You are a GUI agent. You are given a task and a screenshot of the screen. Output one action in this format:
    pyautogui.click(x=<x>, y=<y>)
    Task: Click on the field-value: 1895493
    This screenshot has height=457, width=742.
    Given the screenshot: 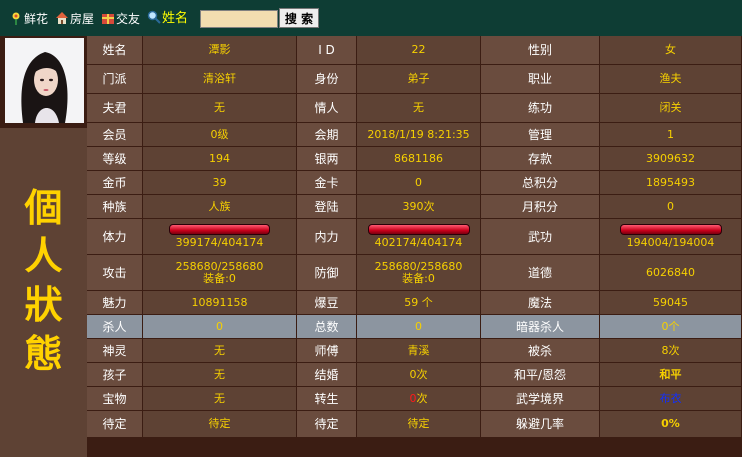 What is the action you would take?
    pyautogui.click(x=671, y=183)
    